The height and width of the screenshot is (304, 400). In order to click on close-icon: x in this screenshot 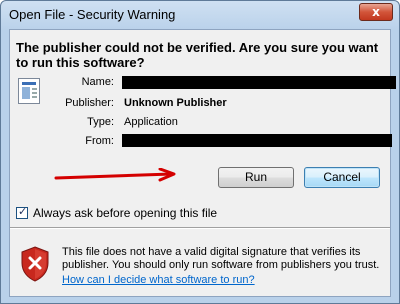, I will do `click(376, 12)`.